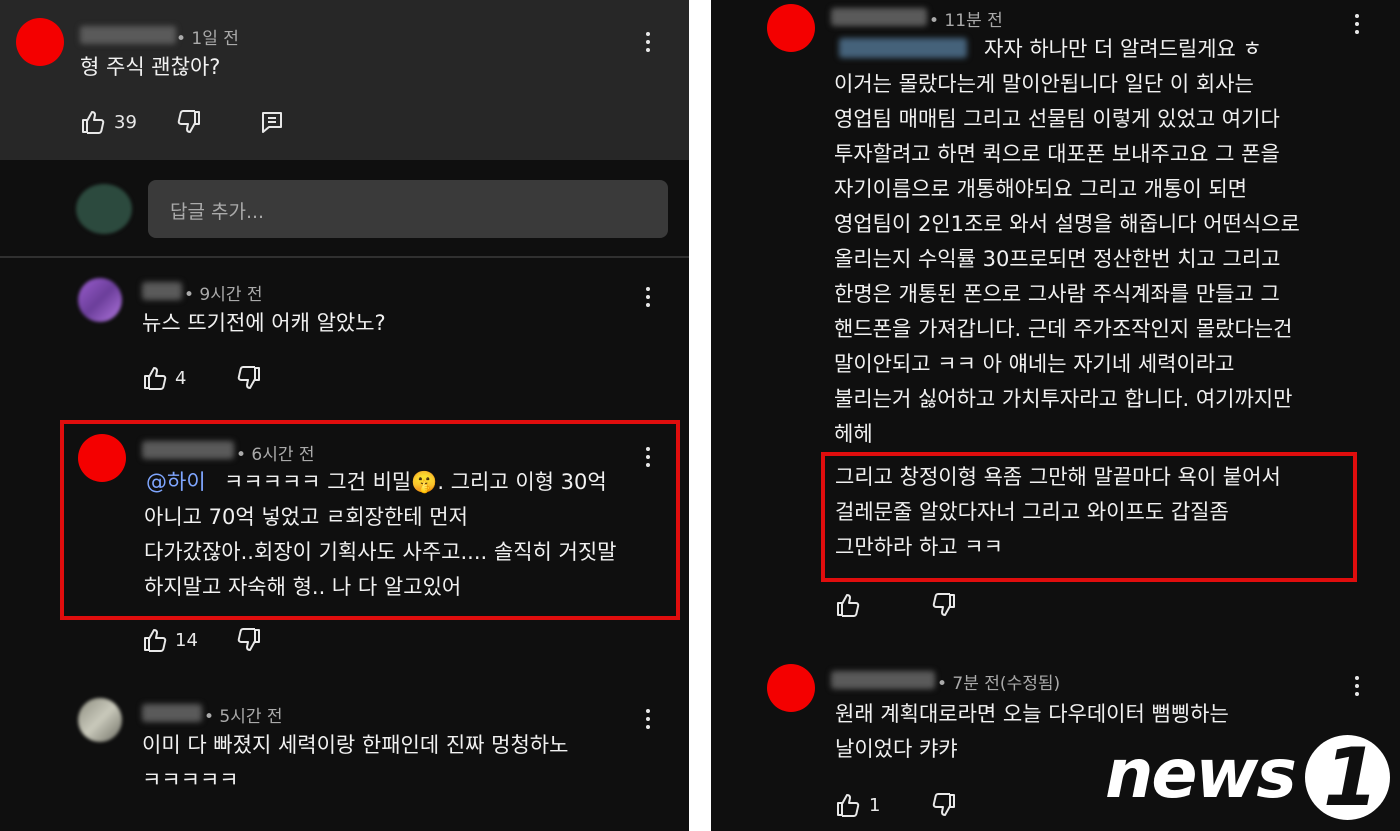 This screenshot has width=1400, height=831. I want to click on comment-time: • 11분 전, so click(966, 21).